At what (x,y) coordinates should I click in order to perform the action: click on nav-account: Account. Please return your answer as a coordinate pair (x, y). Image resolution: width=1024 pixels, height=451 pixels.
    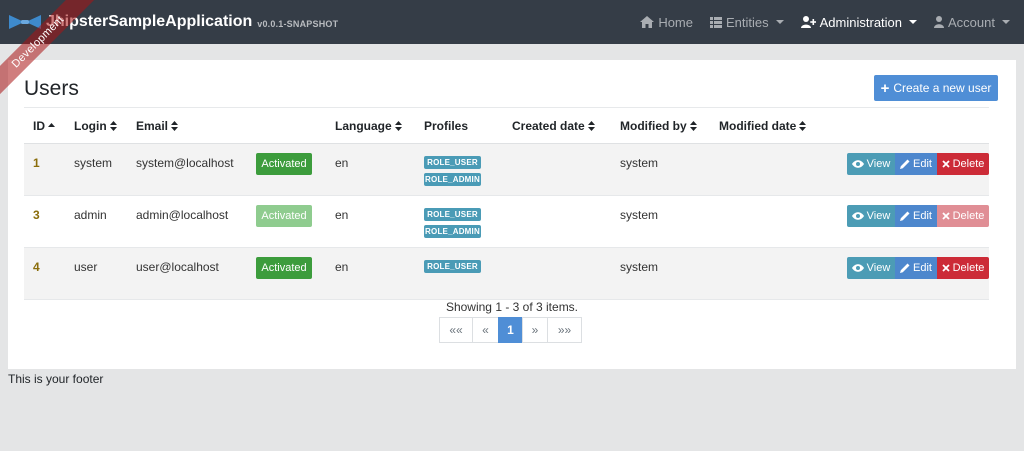
    Looking at the image, I should click on (972, 22).